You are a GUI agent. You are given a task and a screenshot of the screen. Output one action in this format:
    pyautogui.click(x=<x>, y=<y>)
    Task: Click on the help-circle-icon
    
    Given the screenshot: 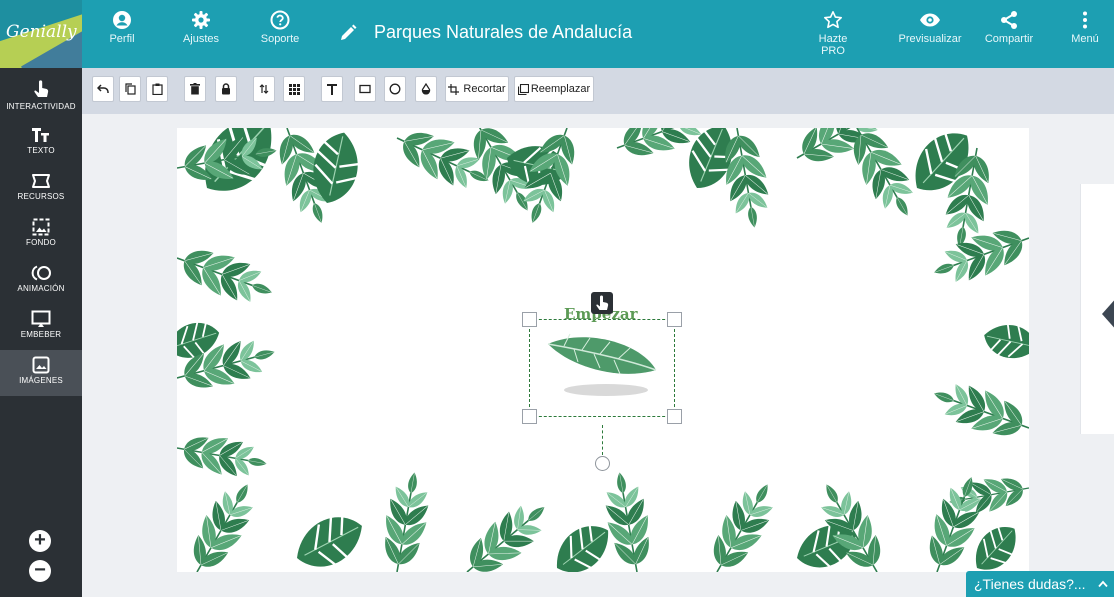 What is the action you would take?
    pyautogui.click(x=280, y=20)
    